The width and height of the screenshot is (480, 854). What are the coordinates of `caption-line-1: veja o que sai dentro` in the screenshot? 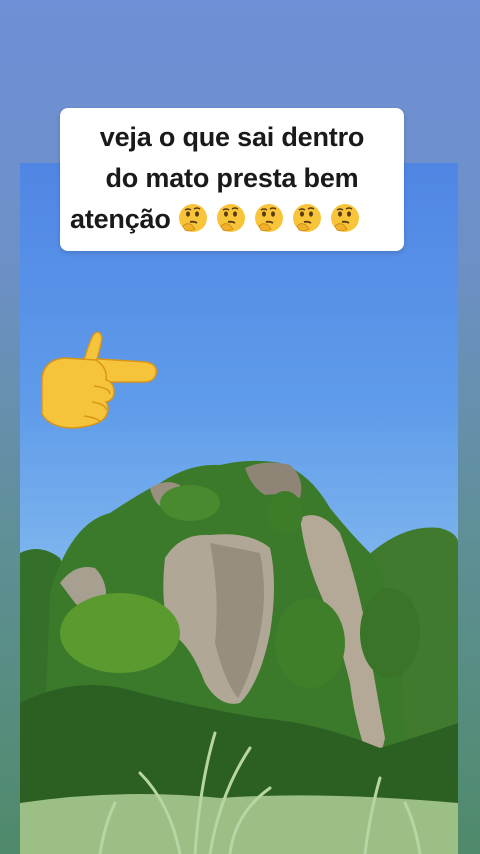 It's located at (232, 137).